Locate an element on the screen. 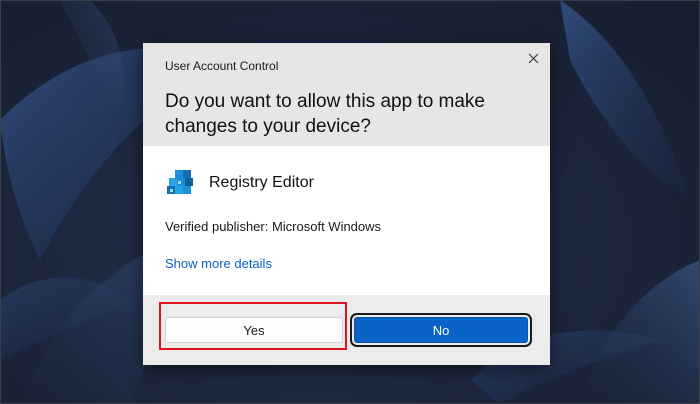 The width and height of the screenshot is (700, 404). app-info: Registry Editor is located at coordinates (239, 183).